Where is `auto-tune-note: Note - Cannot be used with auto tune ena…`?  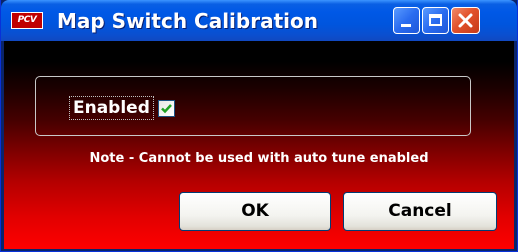
auto-tune-note: Note - Cannot be used with auto tune ena… is located at coordinates (259, 158).